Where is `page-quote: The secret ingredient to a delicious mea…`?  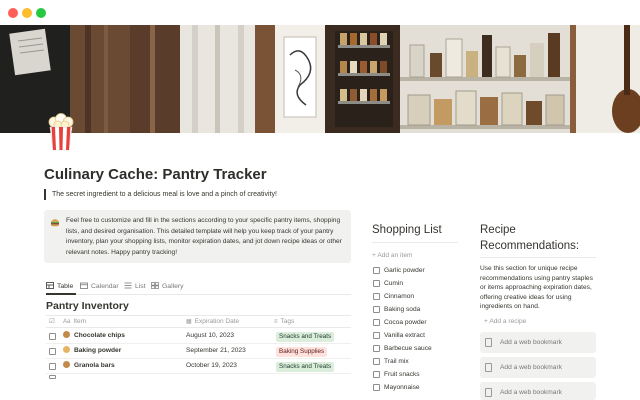 page-quote: The secret ingredient to a delicious mea… is located at coordinates (160, 194).